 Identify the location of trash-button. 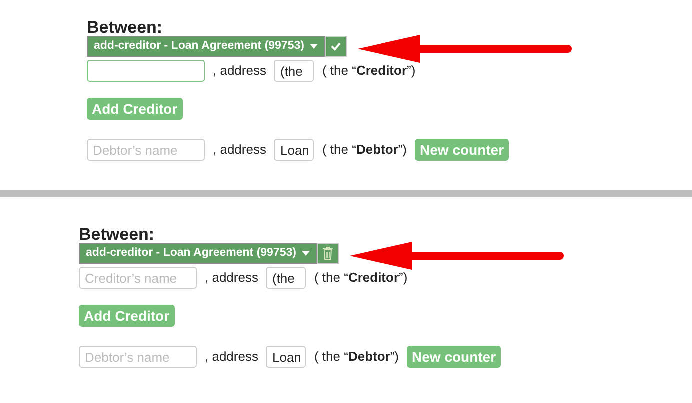
(328, 253).